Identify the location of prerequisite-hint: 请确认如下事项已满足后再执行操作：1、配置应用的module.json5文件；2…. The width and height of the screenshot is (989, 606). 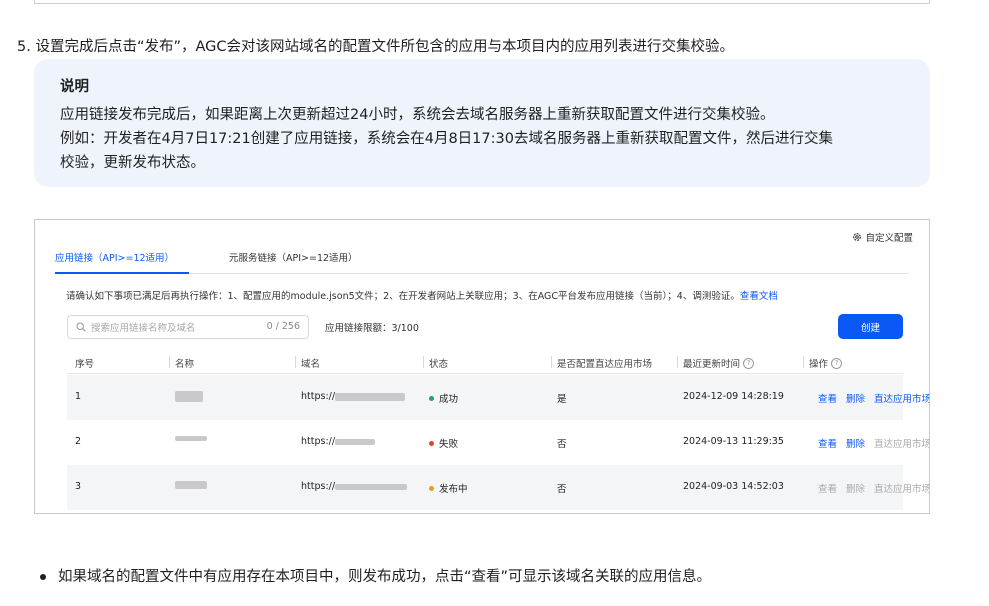
(422, 295).